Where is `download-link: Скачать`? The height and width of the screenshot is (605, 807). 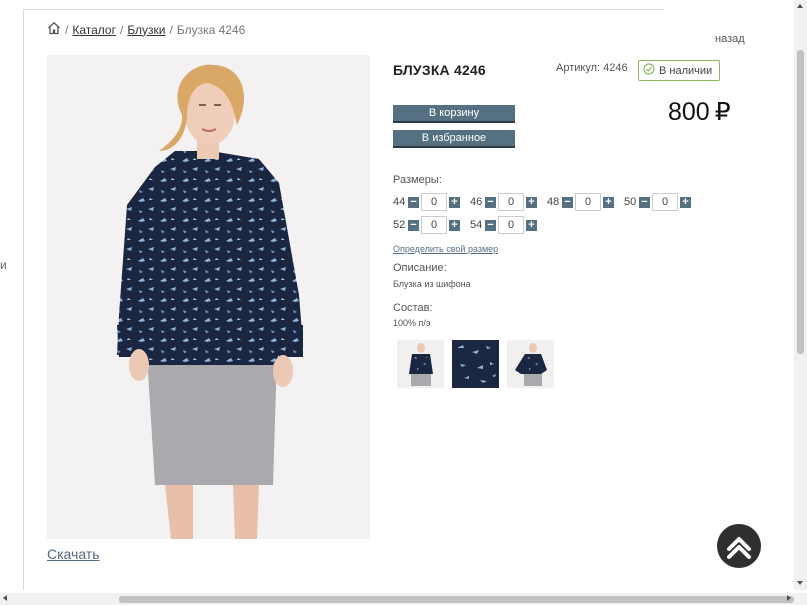
download-link: Скачать is located at coordinates (73, 554).